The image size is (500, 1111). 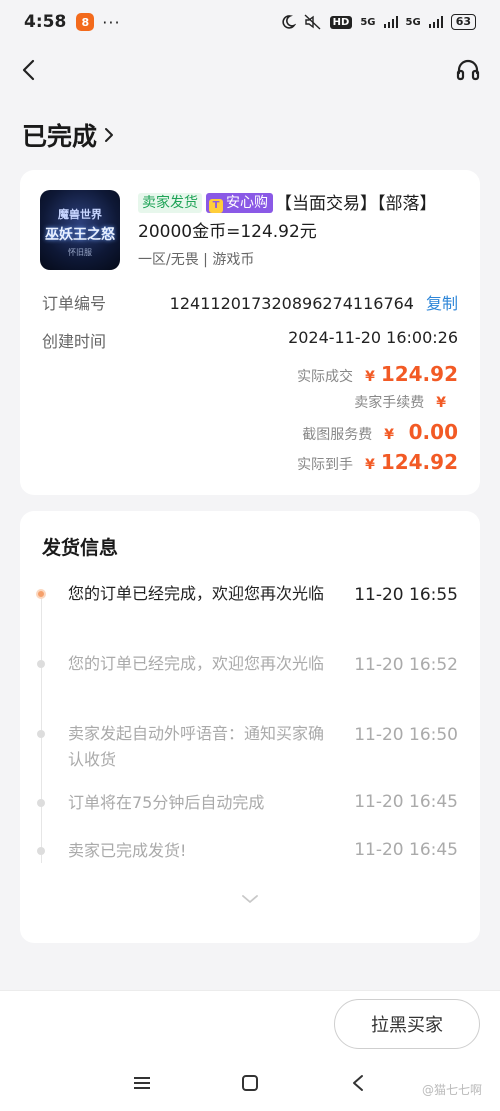 What do you see at coordinates (298, 218) in the screenshot?
I see `product-title: 卖家发货 T 安心购 【当面交易】【部落】20000金币=124.92元` at bounding box center [298, 218].